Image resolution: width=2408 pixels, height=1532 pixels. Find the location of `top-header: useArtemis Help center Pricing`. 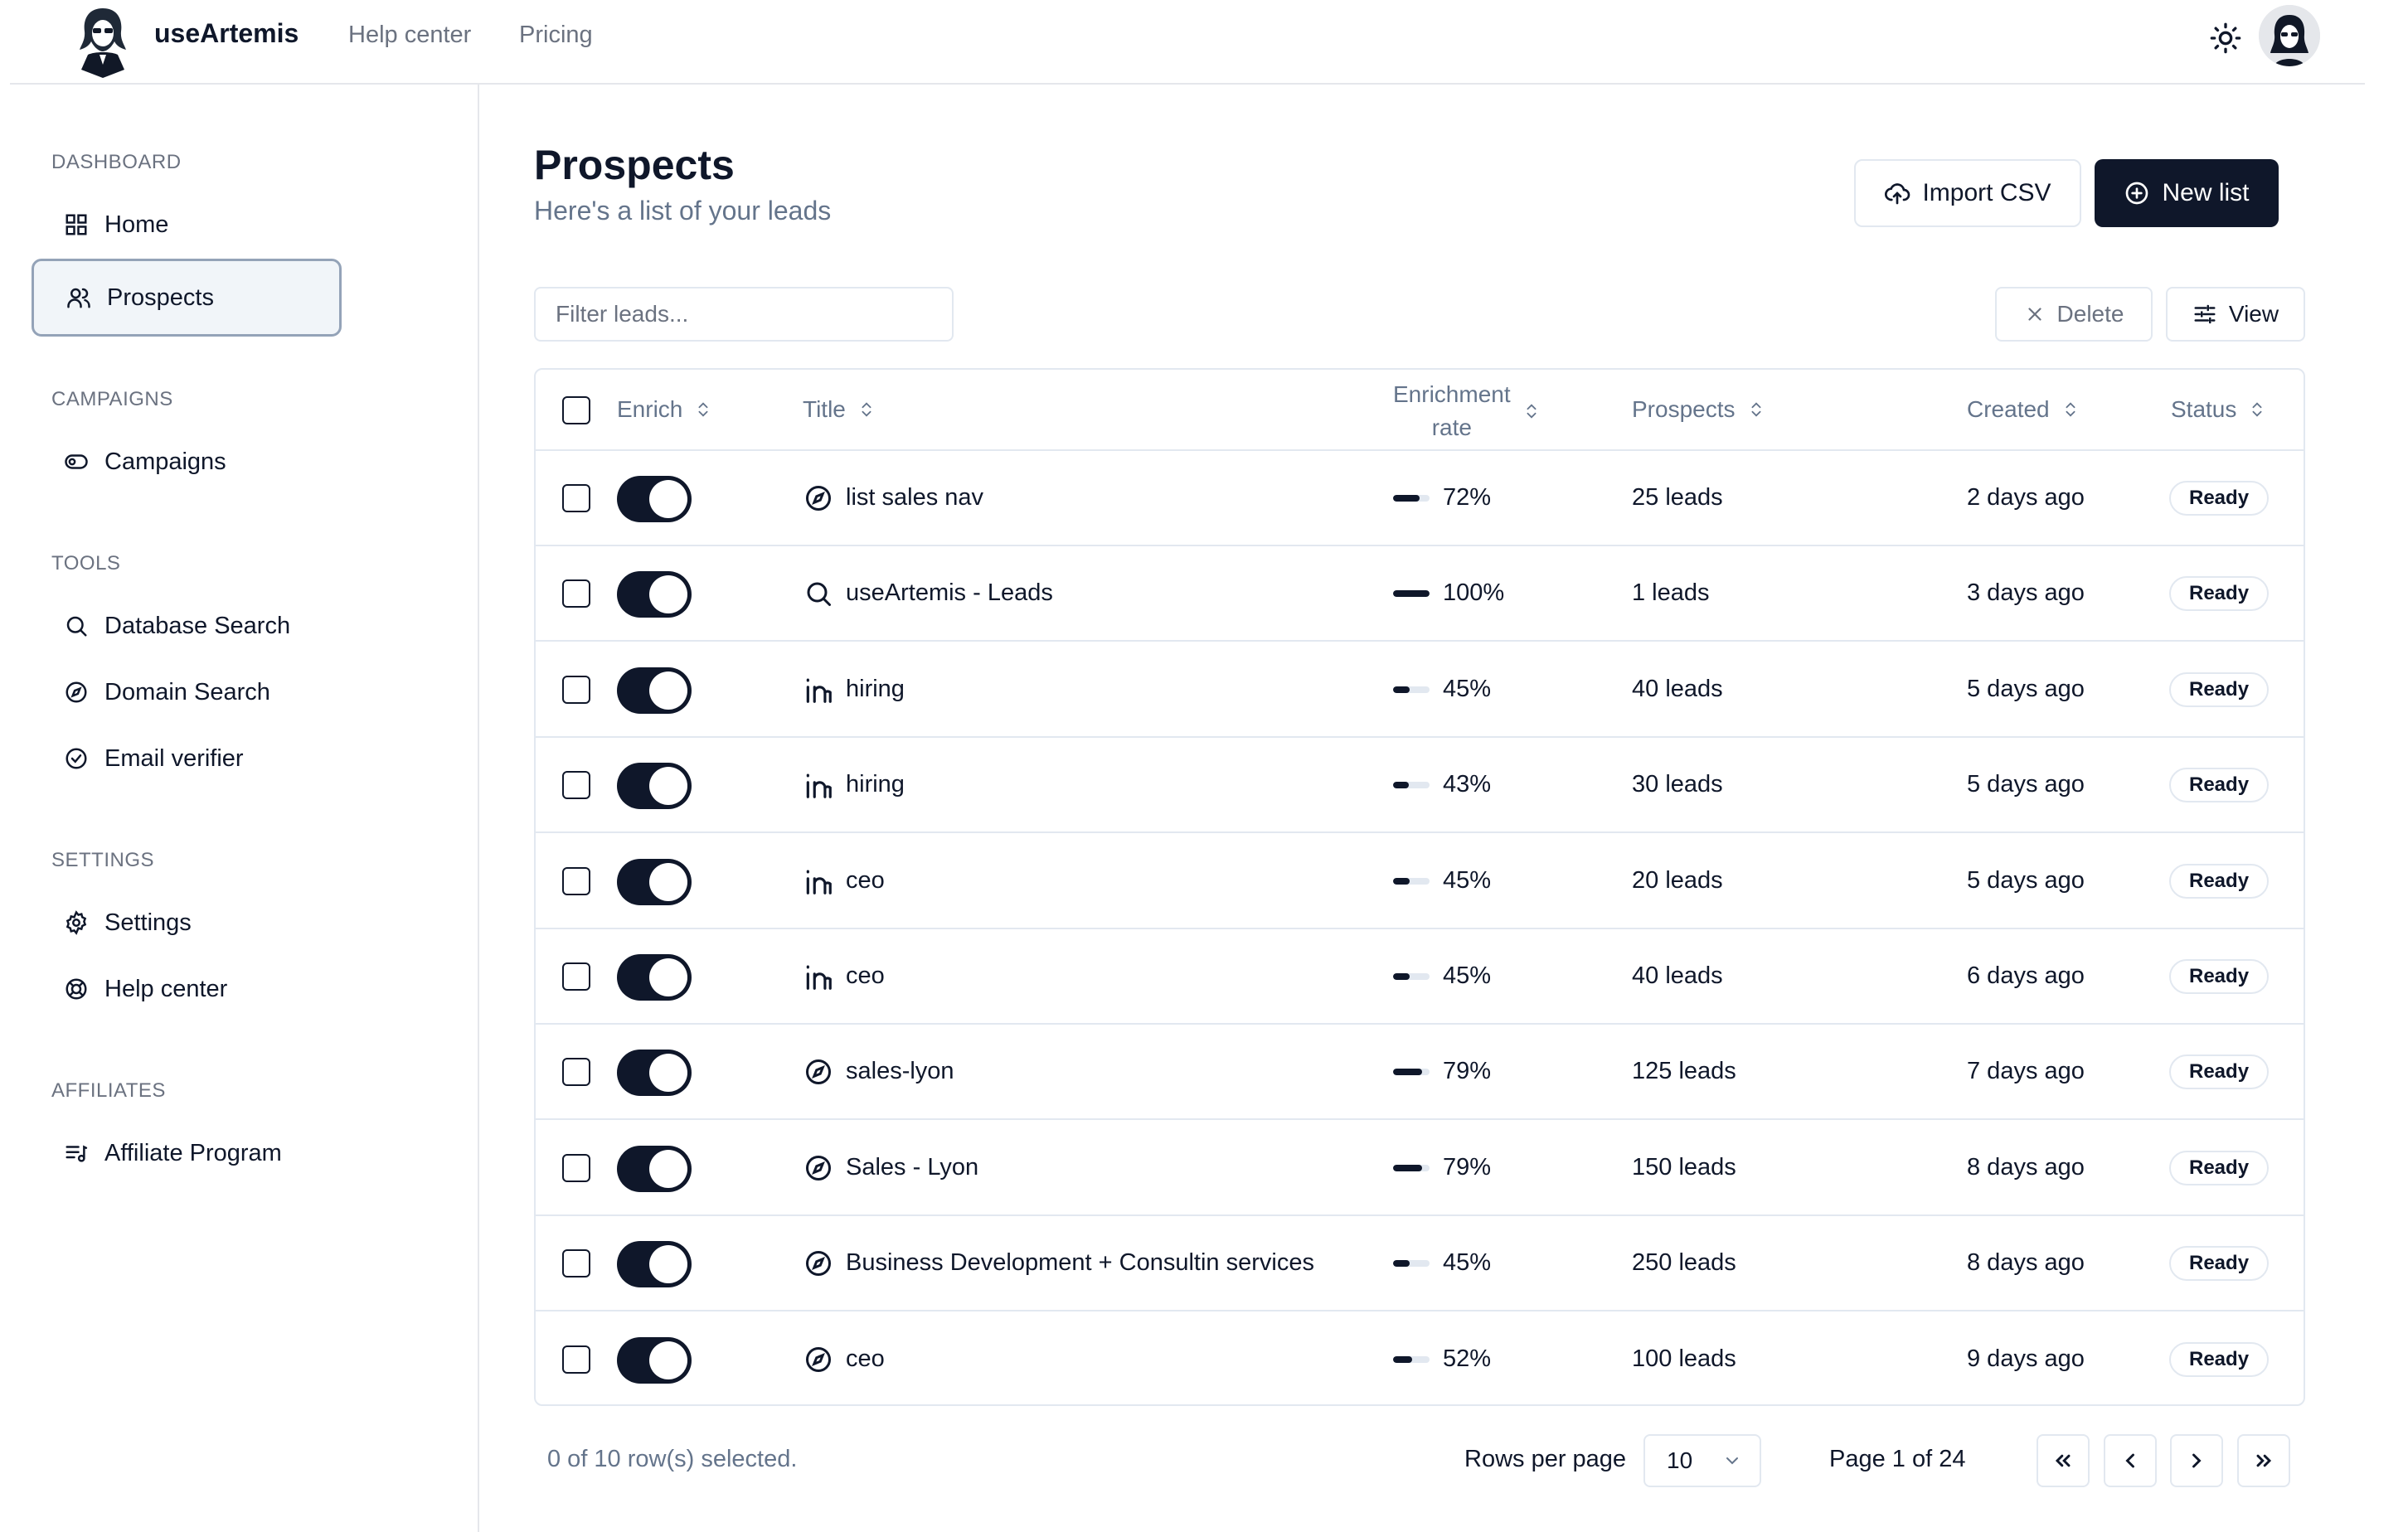

top-header: useArtemis Help center Pricing is located at coordinates (1188, 42).